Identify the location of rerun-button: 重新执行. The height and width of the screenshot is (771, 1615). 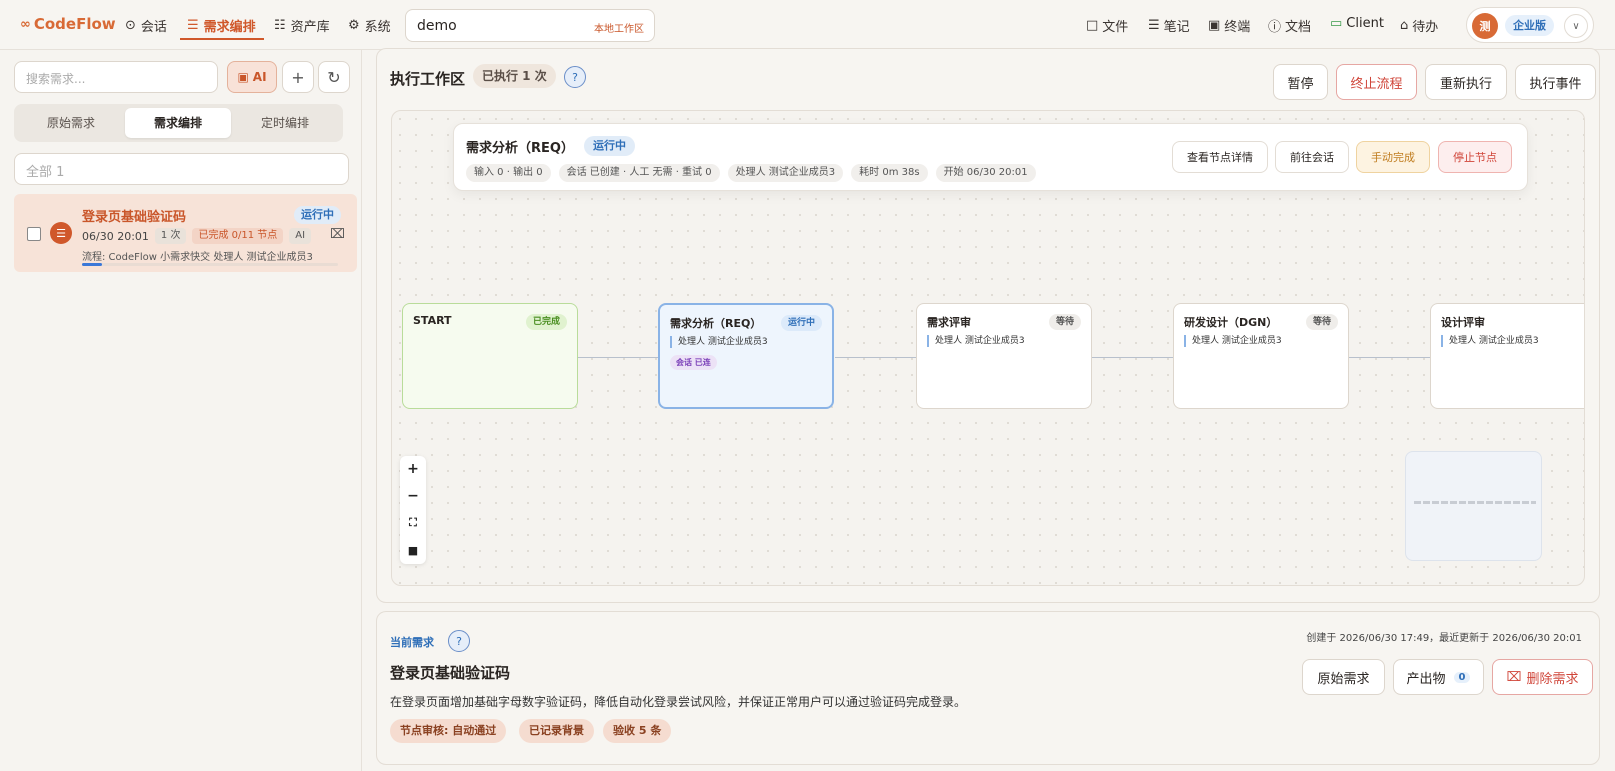
(1466, 82).